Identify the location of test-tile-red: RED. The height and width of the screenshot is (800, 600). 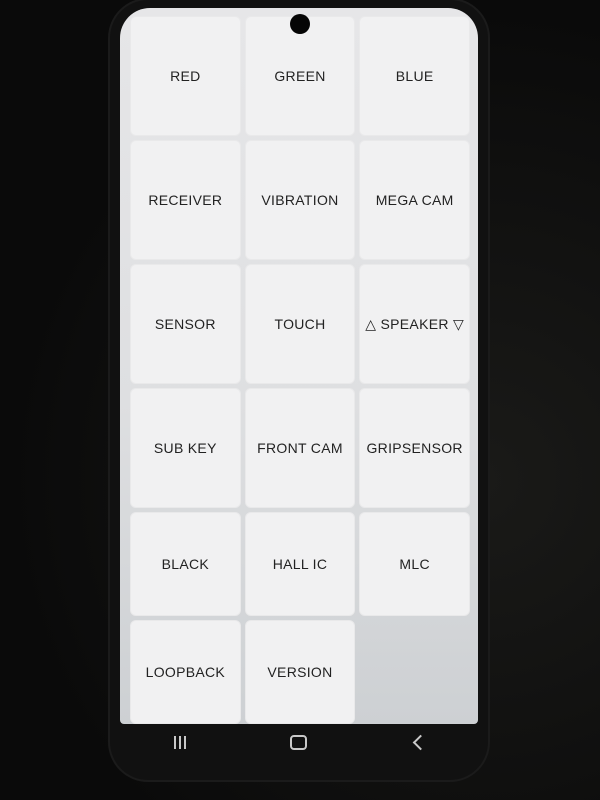
(185, 76).